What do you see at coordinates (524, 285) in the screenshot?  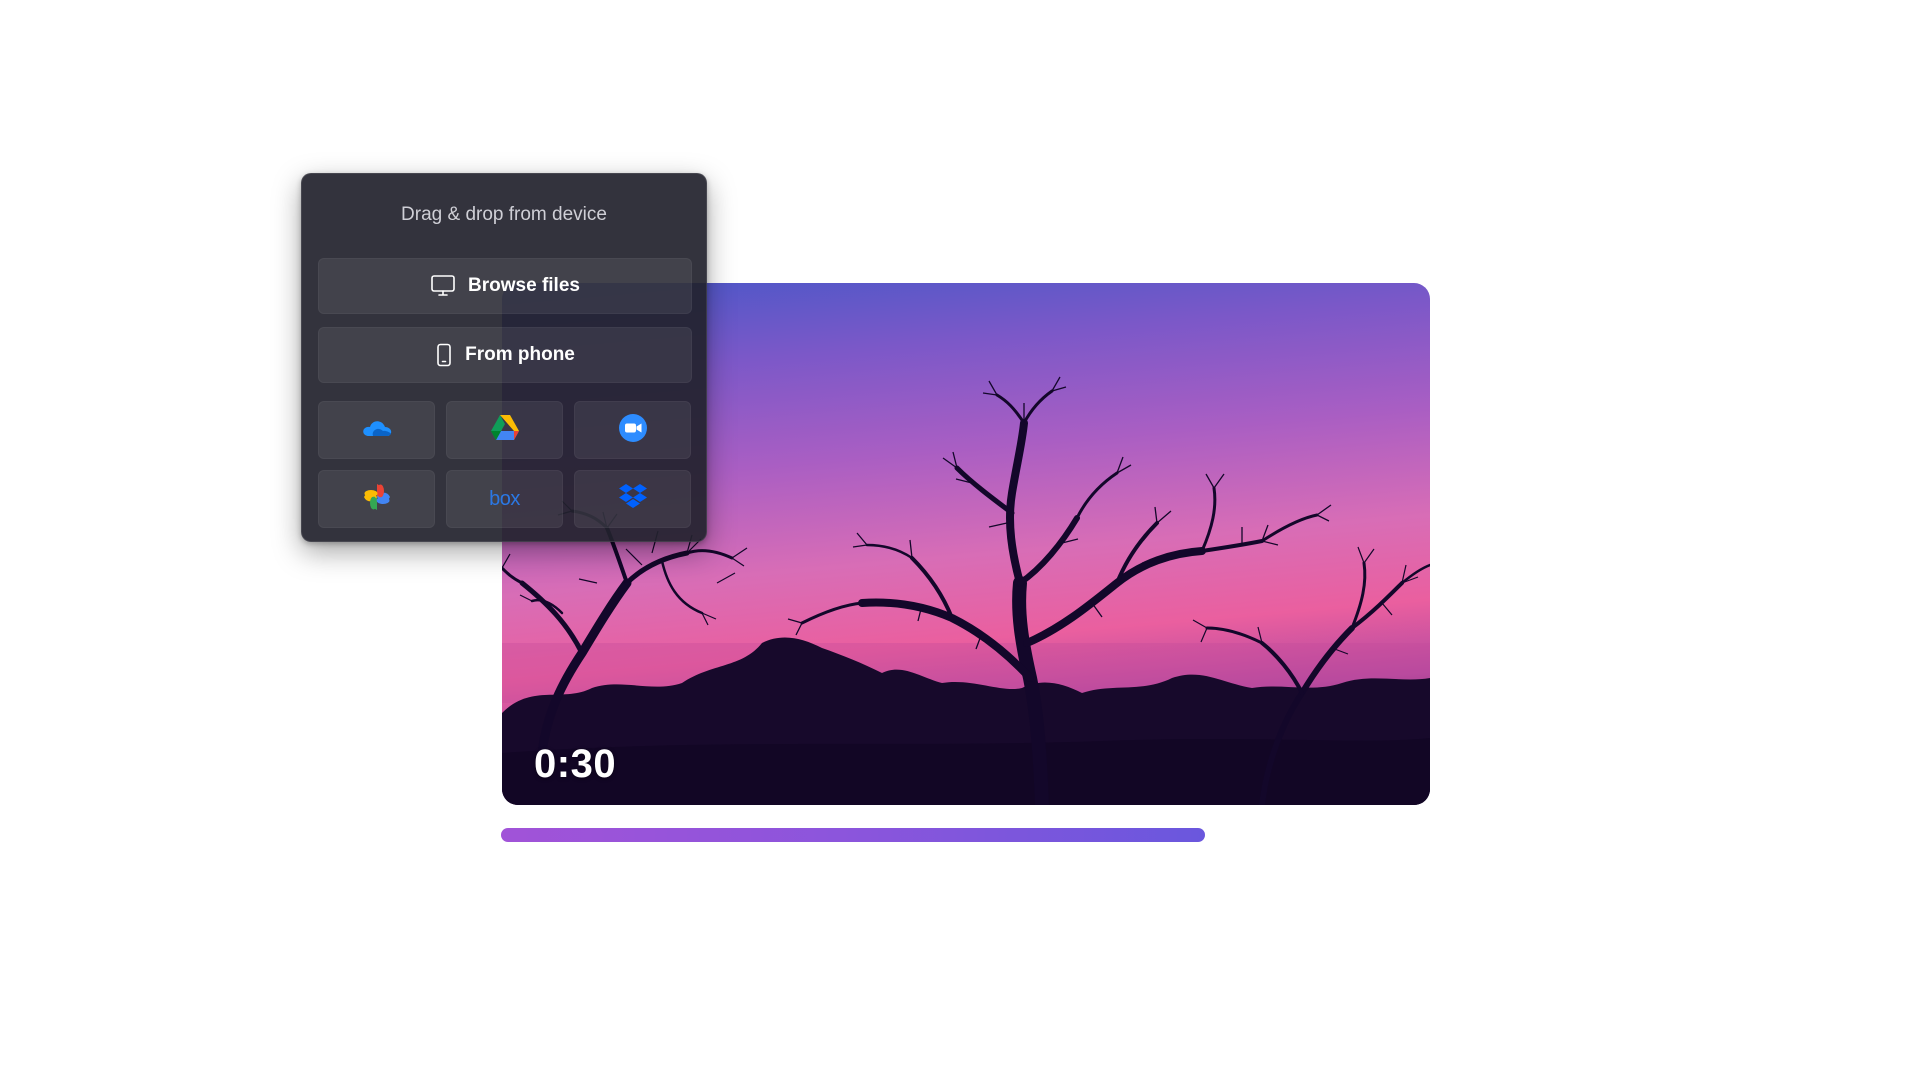 I see `browse-files-label: Browse files` at bounding box center [524, 285].